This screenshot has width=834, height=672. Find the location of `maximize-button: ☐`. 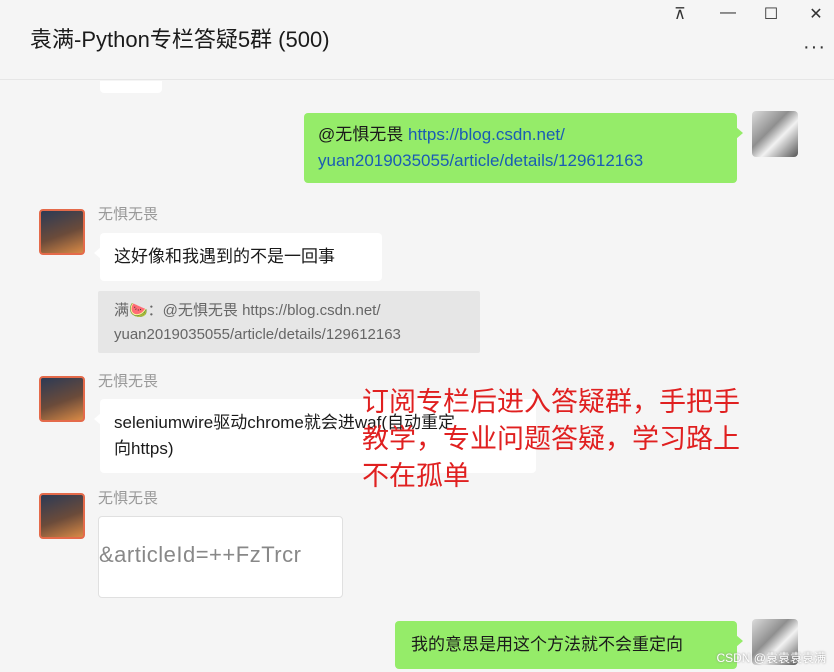

maximize-button: ☐ is located at coordinates (771, 14).